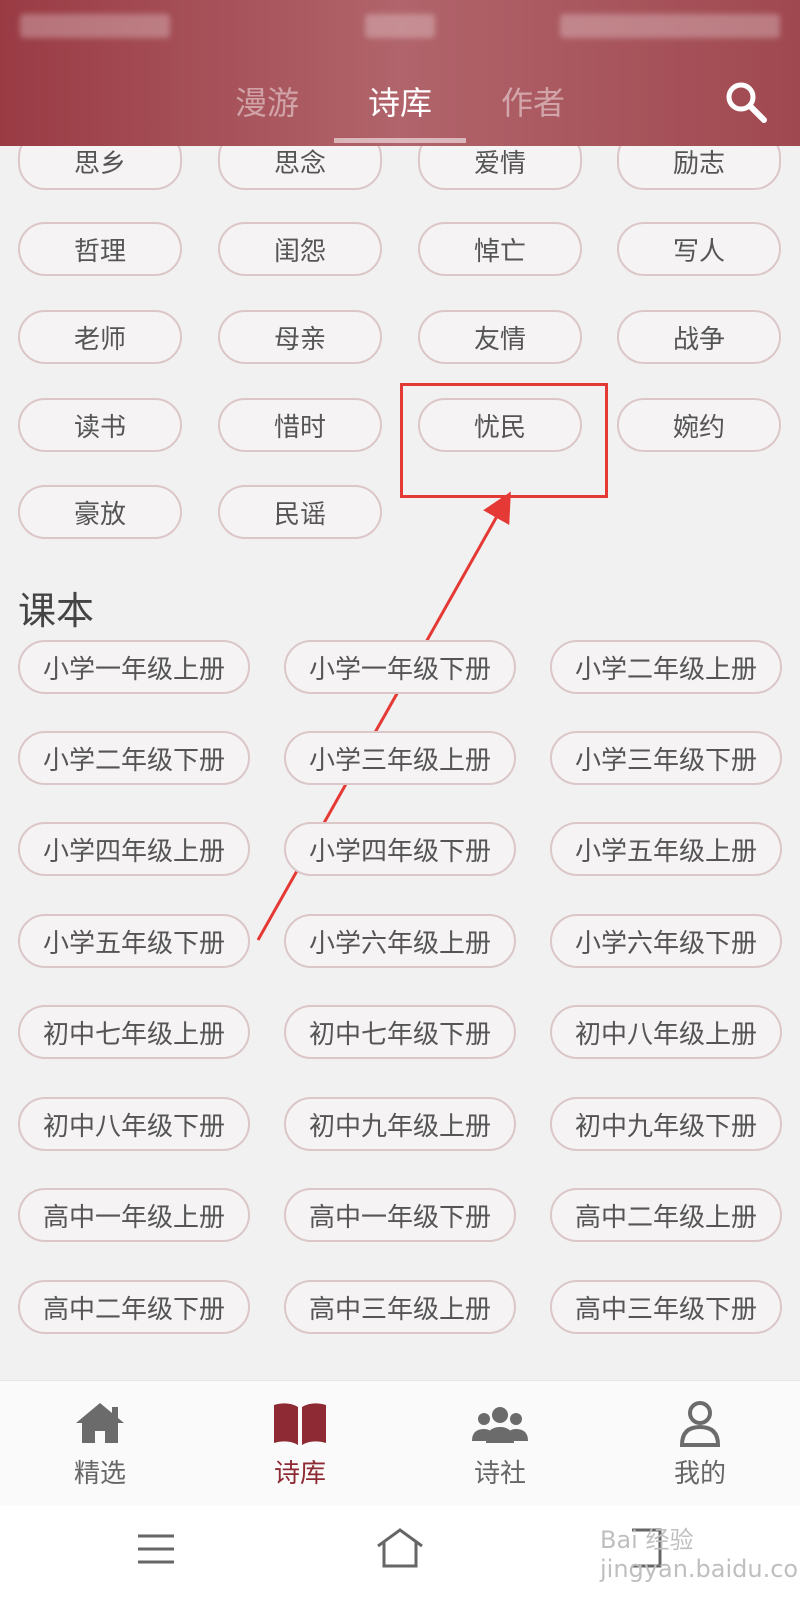 The image size is (800, 1600). What do you see at coordinates (666, 758) in the screenshot?
I see `textbook-pill: 小学三年级下册` at bounding box center [666, 758].